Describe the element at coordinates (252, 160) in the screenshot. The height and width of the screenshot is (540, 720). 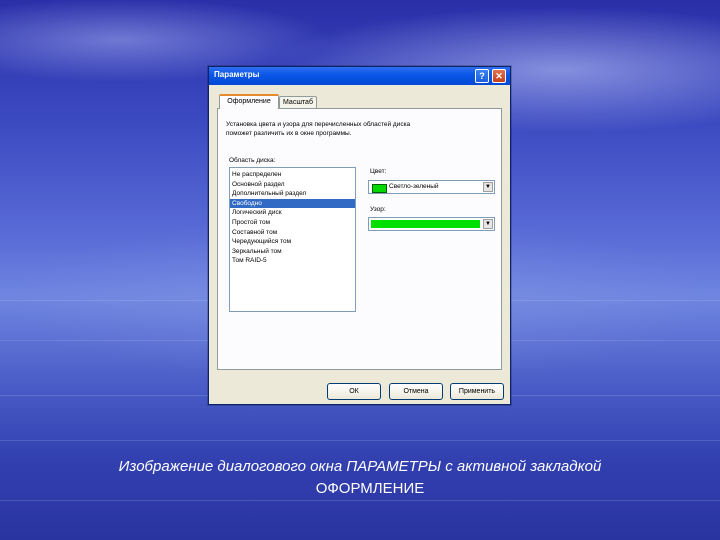
I see `disk-area-label: Область диска:` at that location.